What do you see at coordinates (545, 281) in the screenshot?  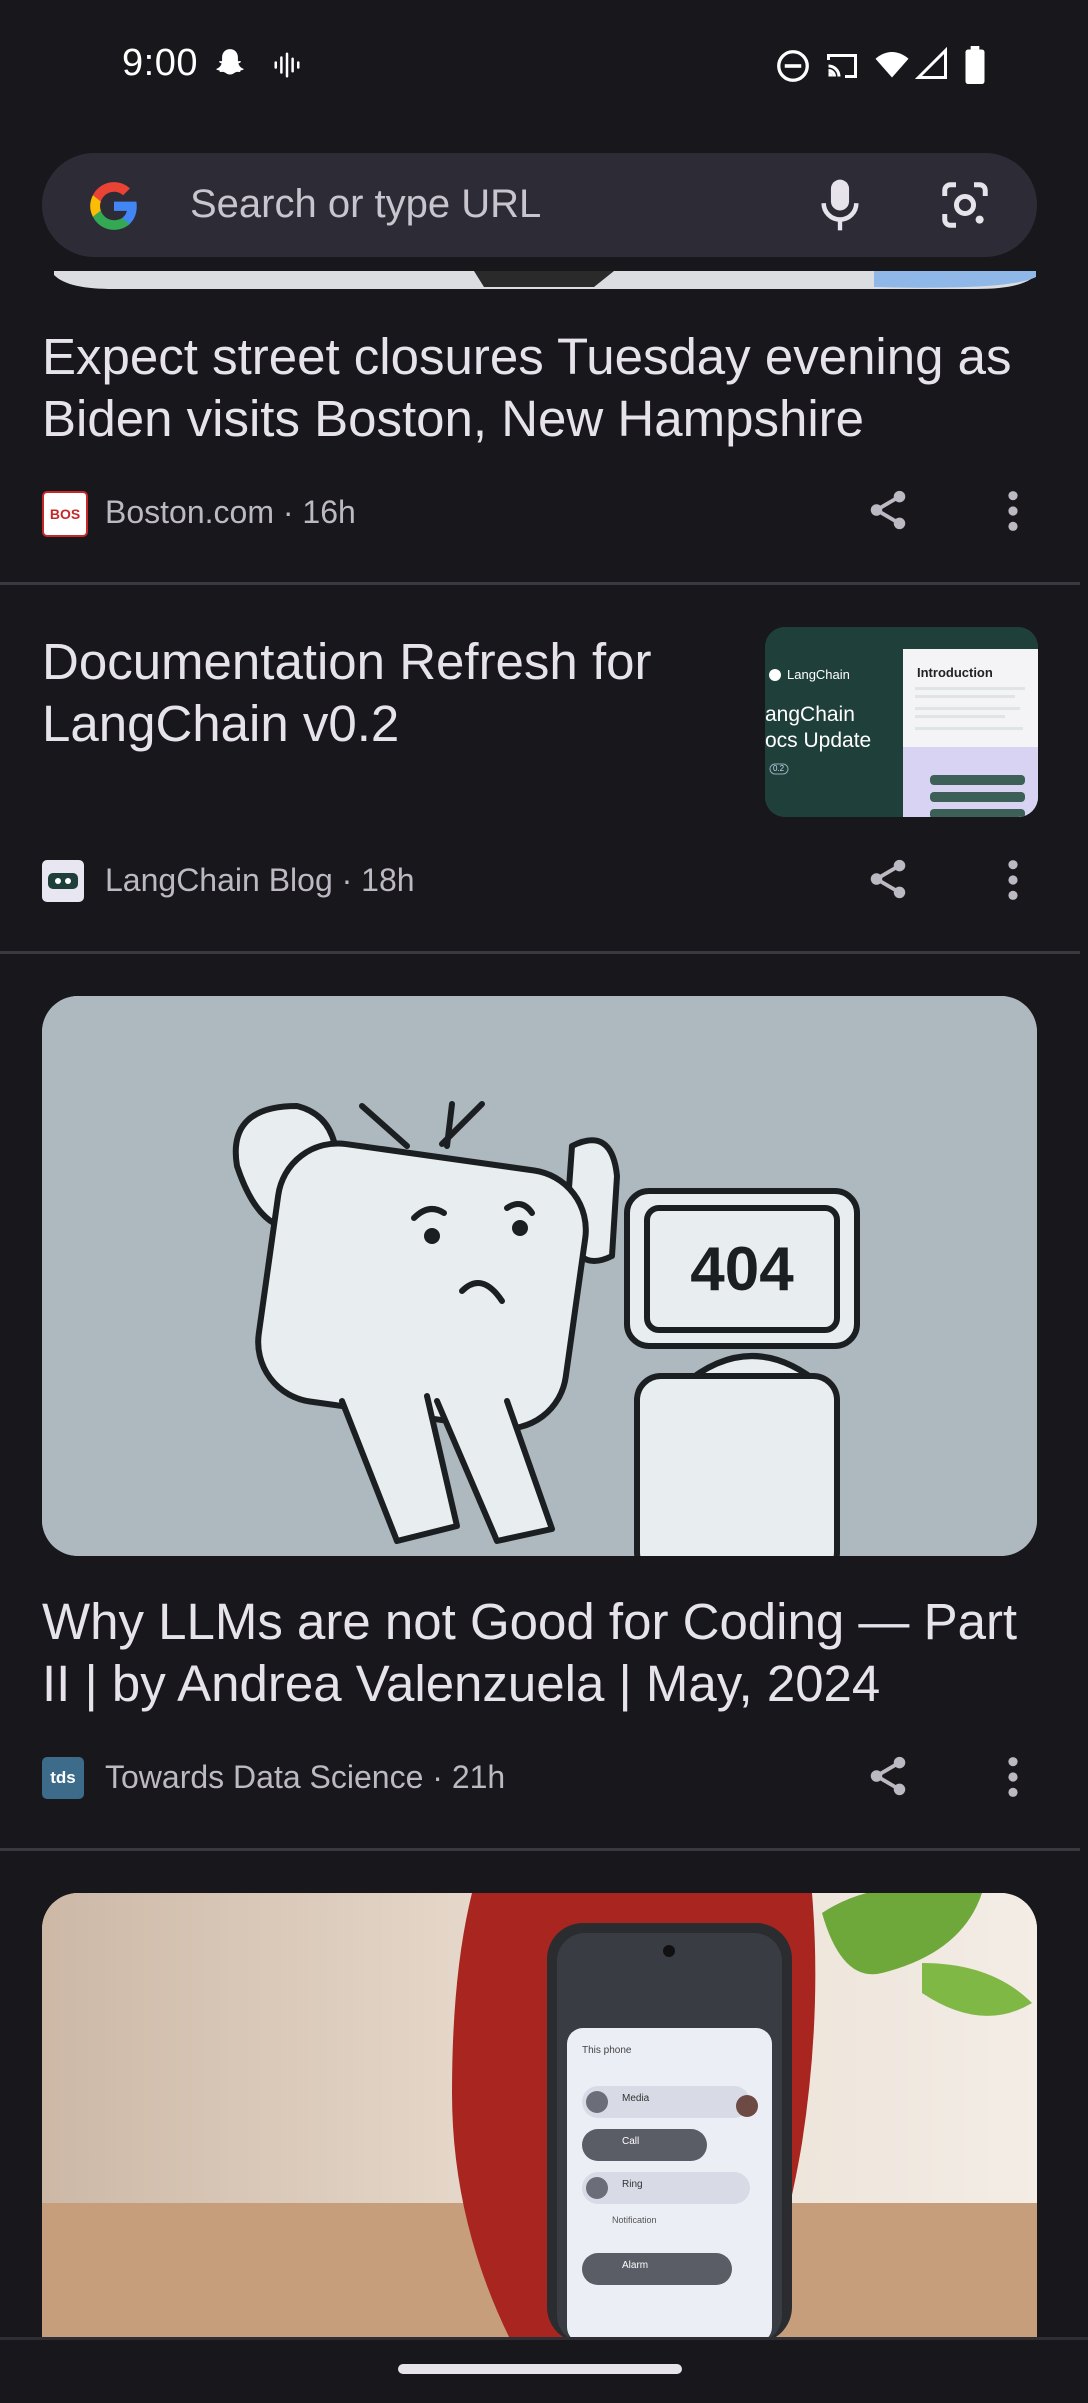 I see `article-image` at bounding box center [545, 281].